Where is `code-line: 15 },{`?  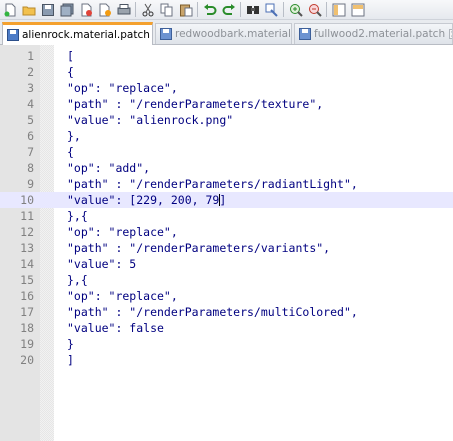 code-line: 15 },{ is located at coordinates (226, 280).